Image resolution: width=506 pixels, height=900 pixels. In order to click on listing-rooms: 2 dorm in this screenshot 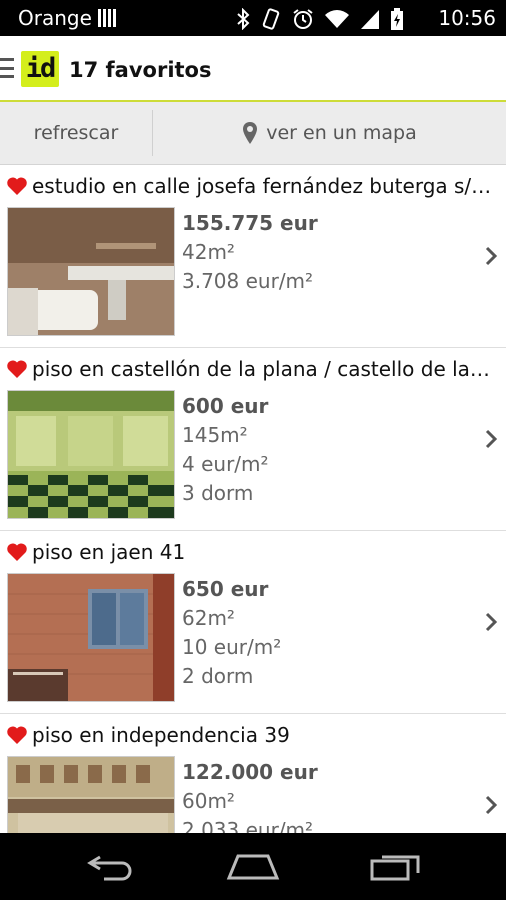, I will do `click(218, 676)`.